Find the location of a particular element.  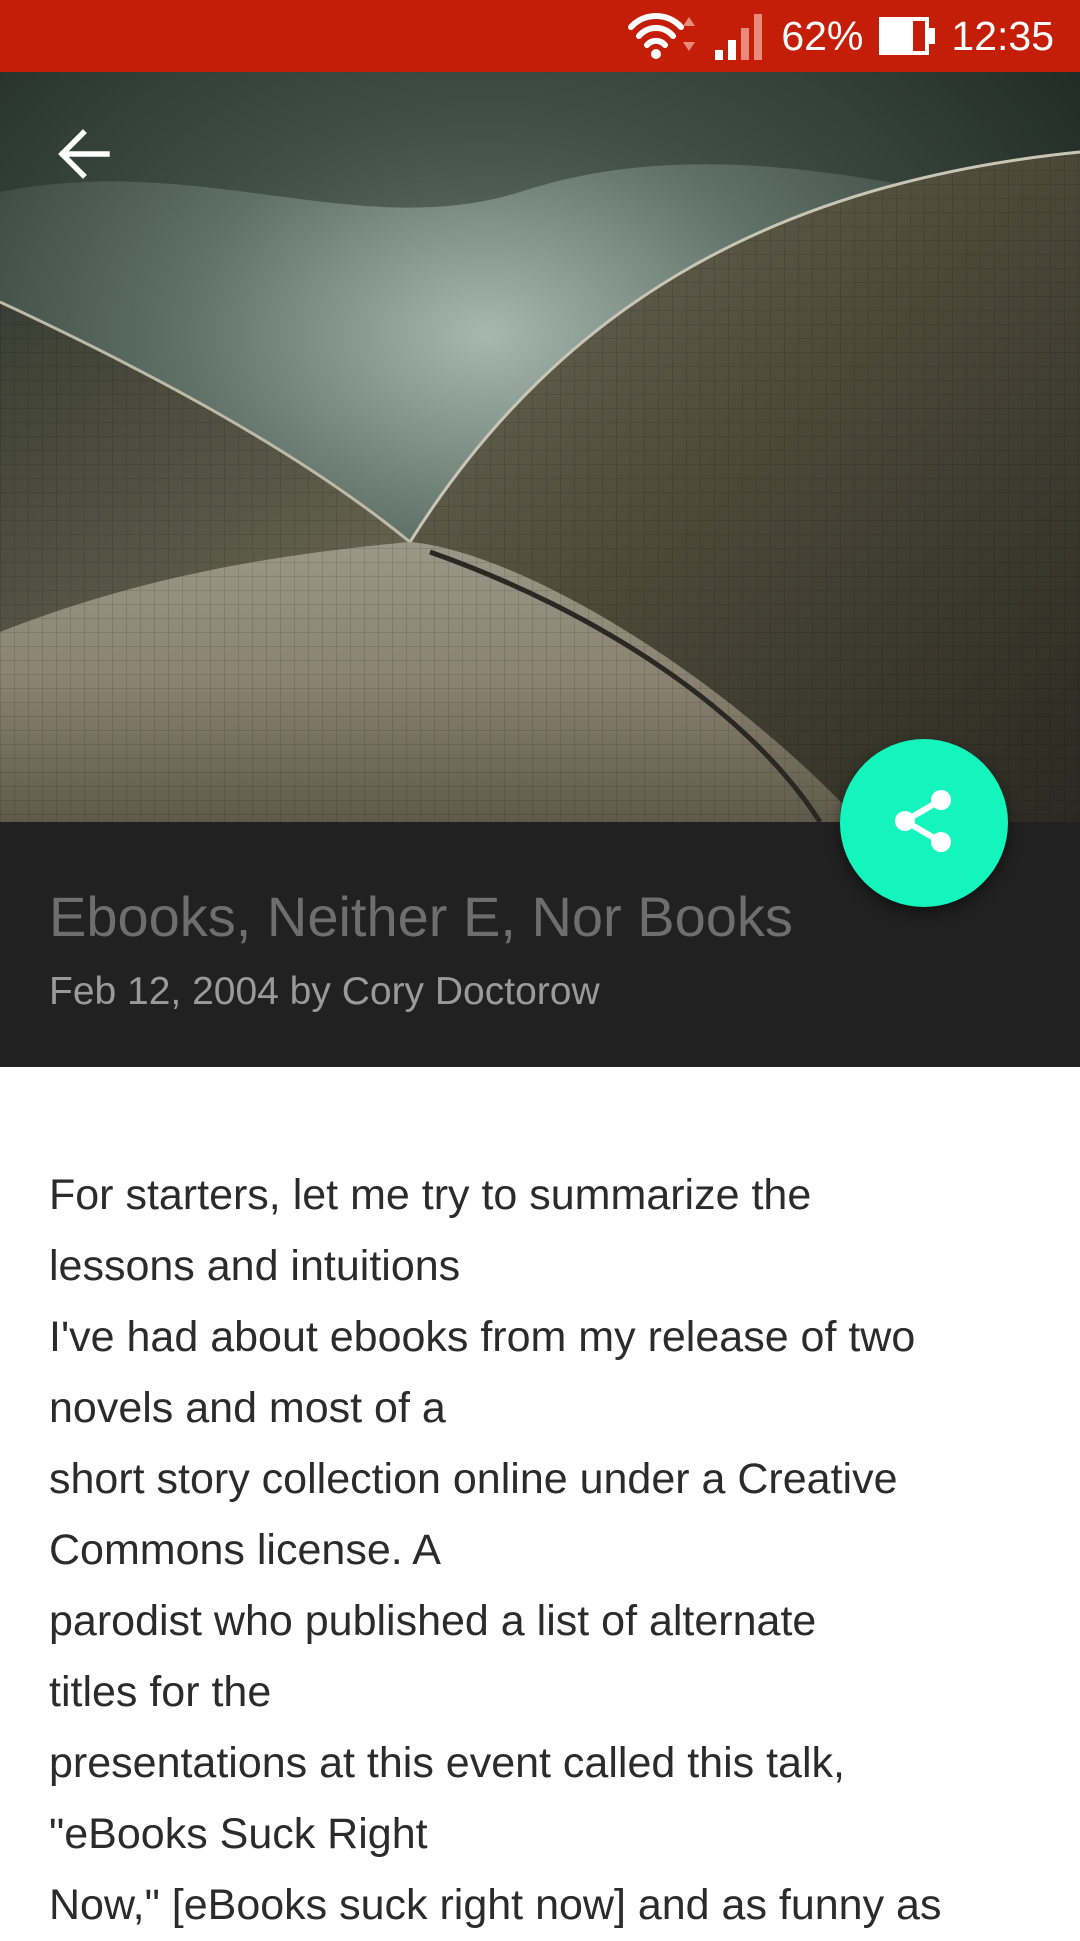

status-bar: 62% 12:35 is located at coordinates (540, 36).